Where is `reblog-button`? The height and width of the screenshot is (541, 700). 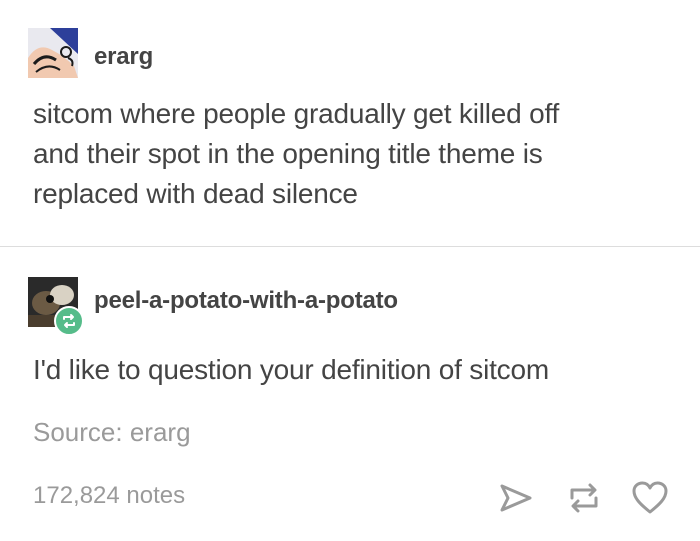 reblog-button is located at coordinates (584, 498).